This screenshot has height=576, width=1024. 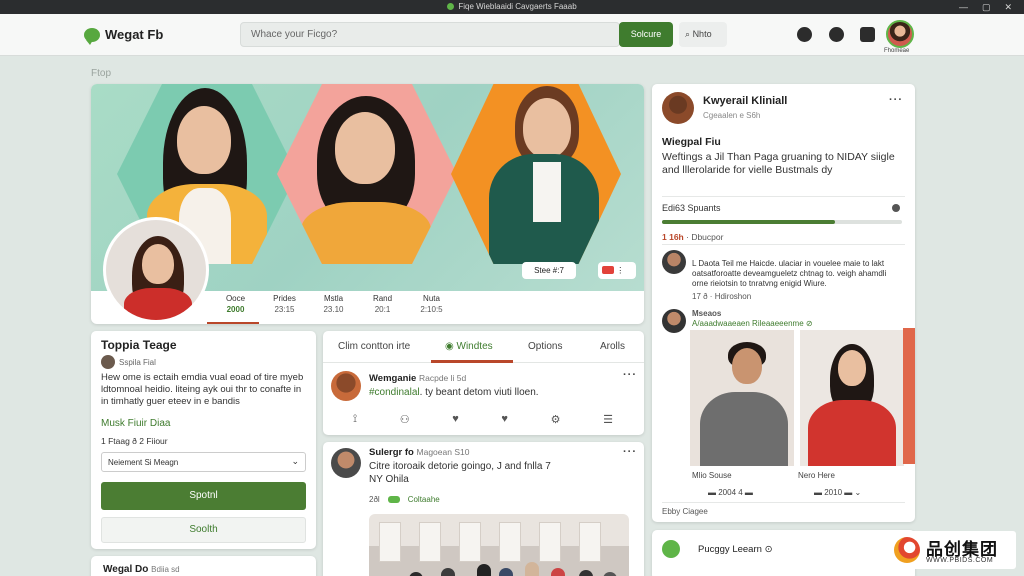 What do you see at coordinates (139, 345) in the screenshot?
I see `profile-name: Toppia Teage` at bounding box center [139, 345].